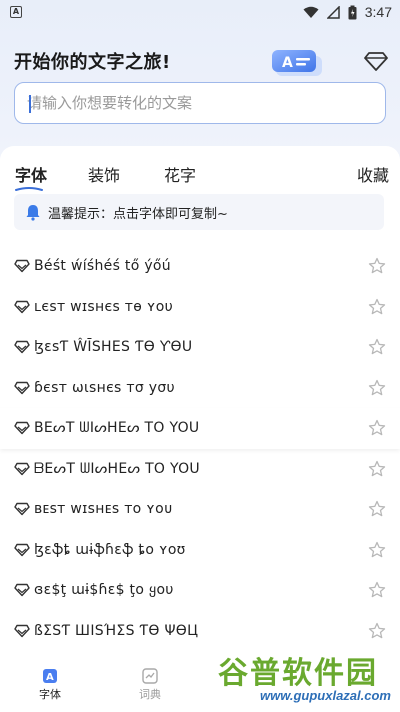  What do you see at coordinates (29, 189) in the screenshot?
I see `active-tab-indicator` at bounding box center [29, 189].